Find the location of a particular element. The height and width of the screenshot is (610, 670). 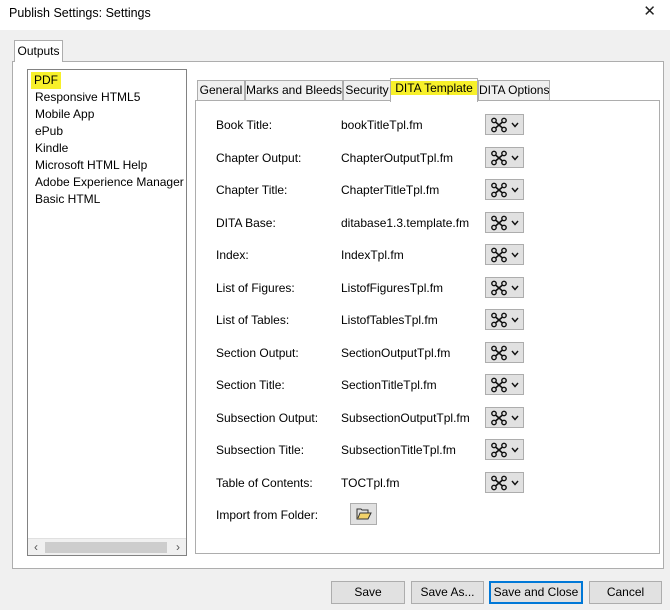

chapter-title-label: Chapter Title: is located at coordinates (252, 190).